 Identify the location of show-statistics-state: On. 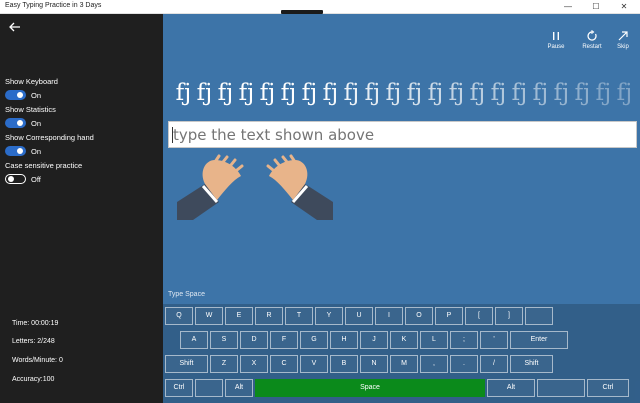
(36, 123).